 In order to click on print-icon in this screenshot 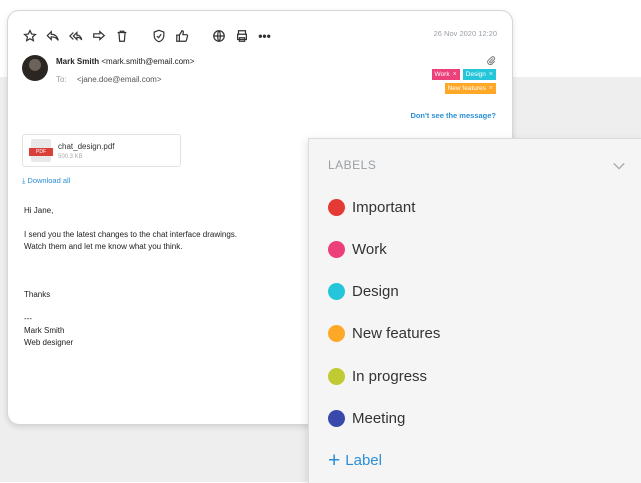, I will do `click(241, 35)`.